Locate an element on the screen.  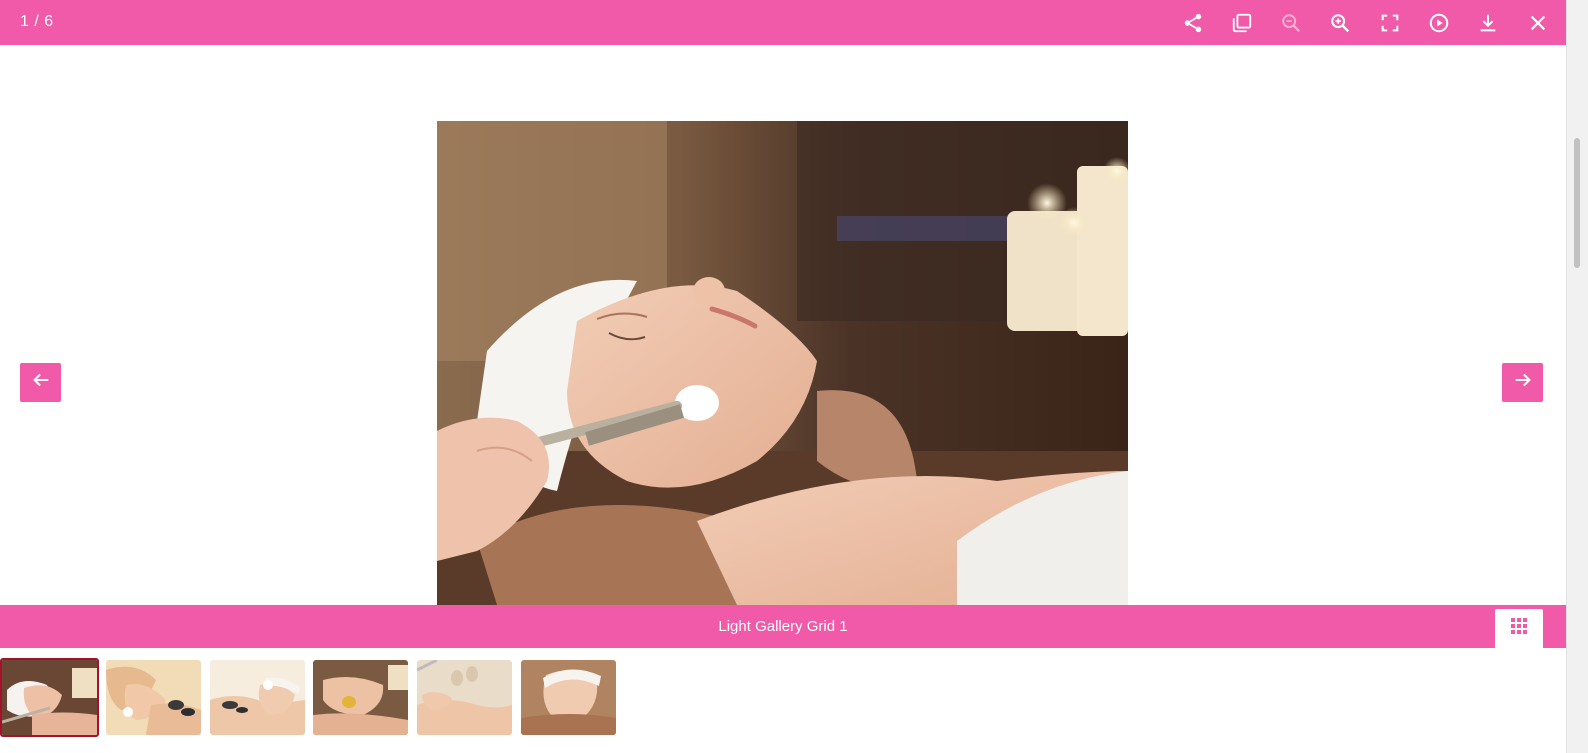
download-button is located at coordinates (1488, 23).